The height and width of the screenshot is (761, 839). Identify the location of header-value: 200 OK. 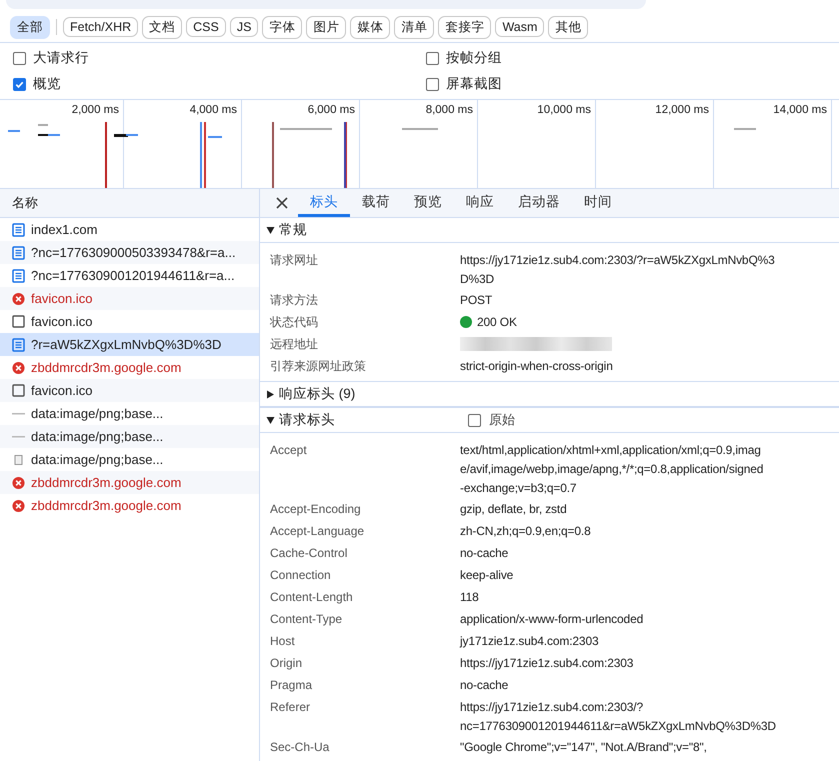
(497, 322).